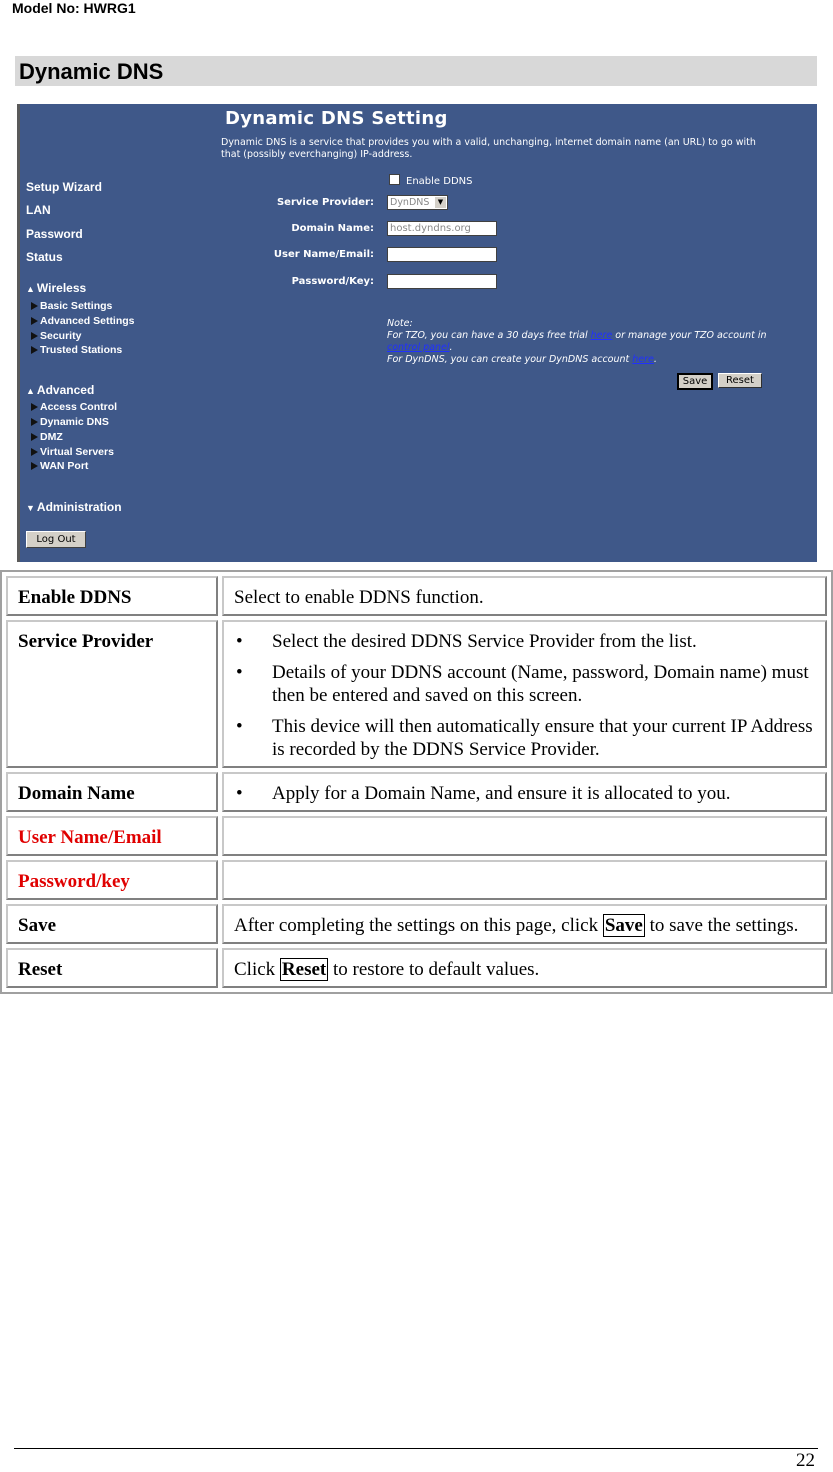 The width and height of the screenshot is (833, 1472). Describe the element at coordinates (54, 234) in the screenshot. I see `nav-password: Password` at that location.